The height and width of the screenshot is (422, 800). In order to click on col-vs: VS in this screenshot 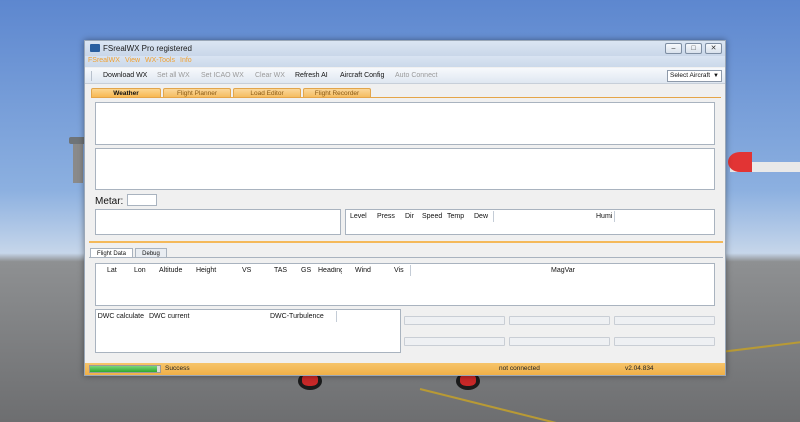, I will do `click(247, 270)`.